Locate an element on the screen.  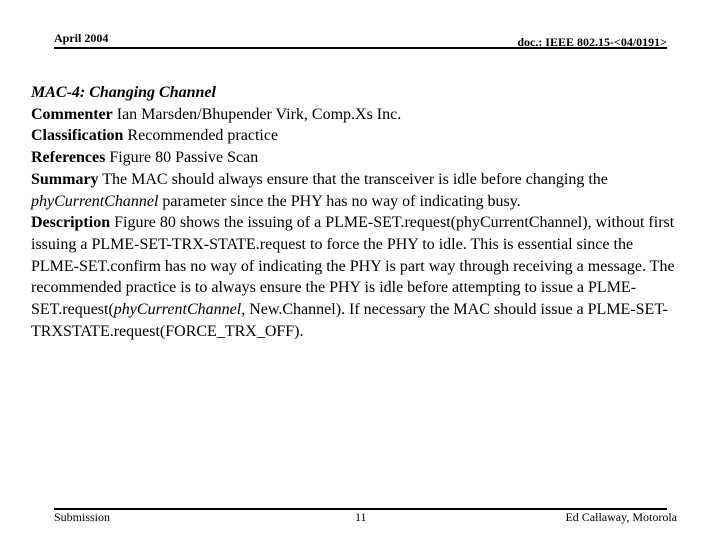
commenter-value: Ian Marsden/Bhupender Virk, Comp.Xs Inc. is located at coordinates (257, 114).